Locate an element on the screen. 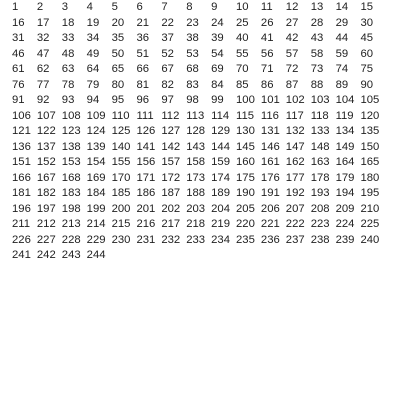 This screenshot has width=400, height=400. grid-number: 49 is located at coordinates (93, 53).